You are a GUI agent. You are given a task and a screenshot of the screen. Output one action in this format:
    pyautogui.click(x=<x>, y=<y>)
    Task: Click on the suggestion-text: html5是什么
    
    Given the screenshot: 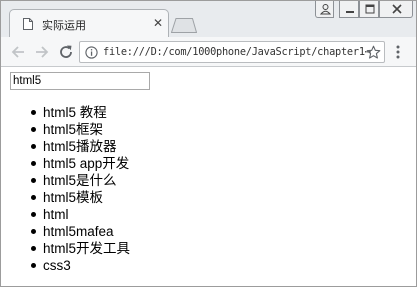 What is the action you would take?
    pyautogui.click(x=80, y=180)
    